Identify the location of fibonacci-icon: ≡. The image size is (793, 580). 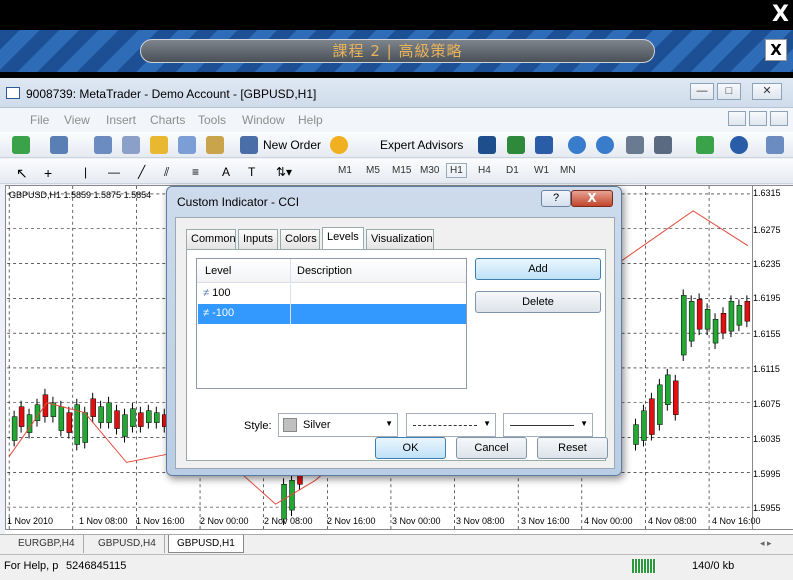
(195, 172).